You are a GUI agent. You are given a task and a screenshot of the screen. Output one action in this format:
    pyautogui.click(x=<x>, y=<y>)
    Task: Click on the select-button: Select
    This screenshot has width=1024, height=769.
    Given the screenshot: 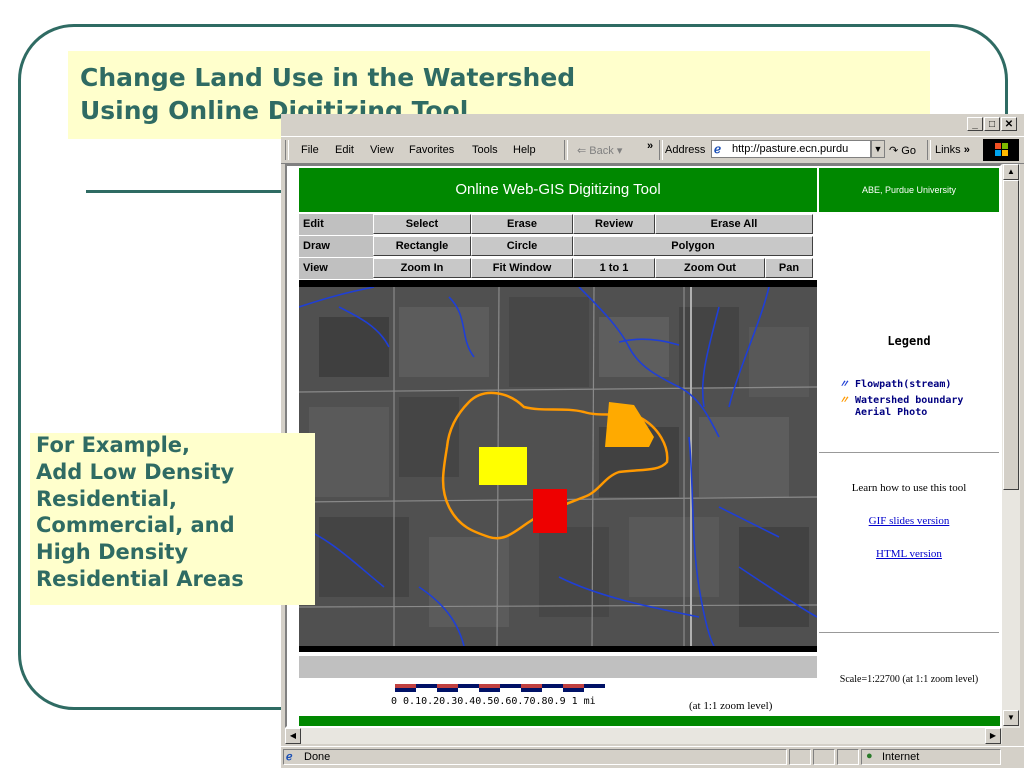 What is the action you would take?
    pyautogui.click(x=422, y=224)
    